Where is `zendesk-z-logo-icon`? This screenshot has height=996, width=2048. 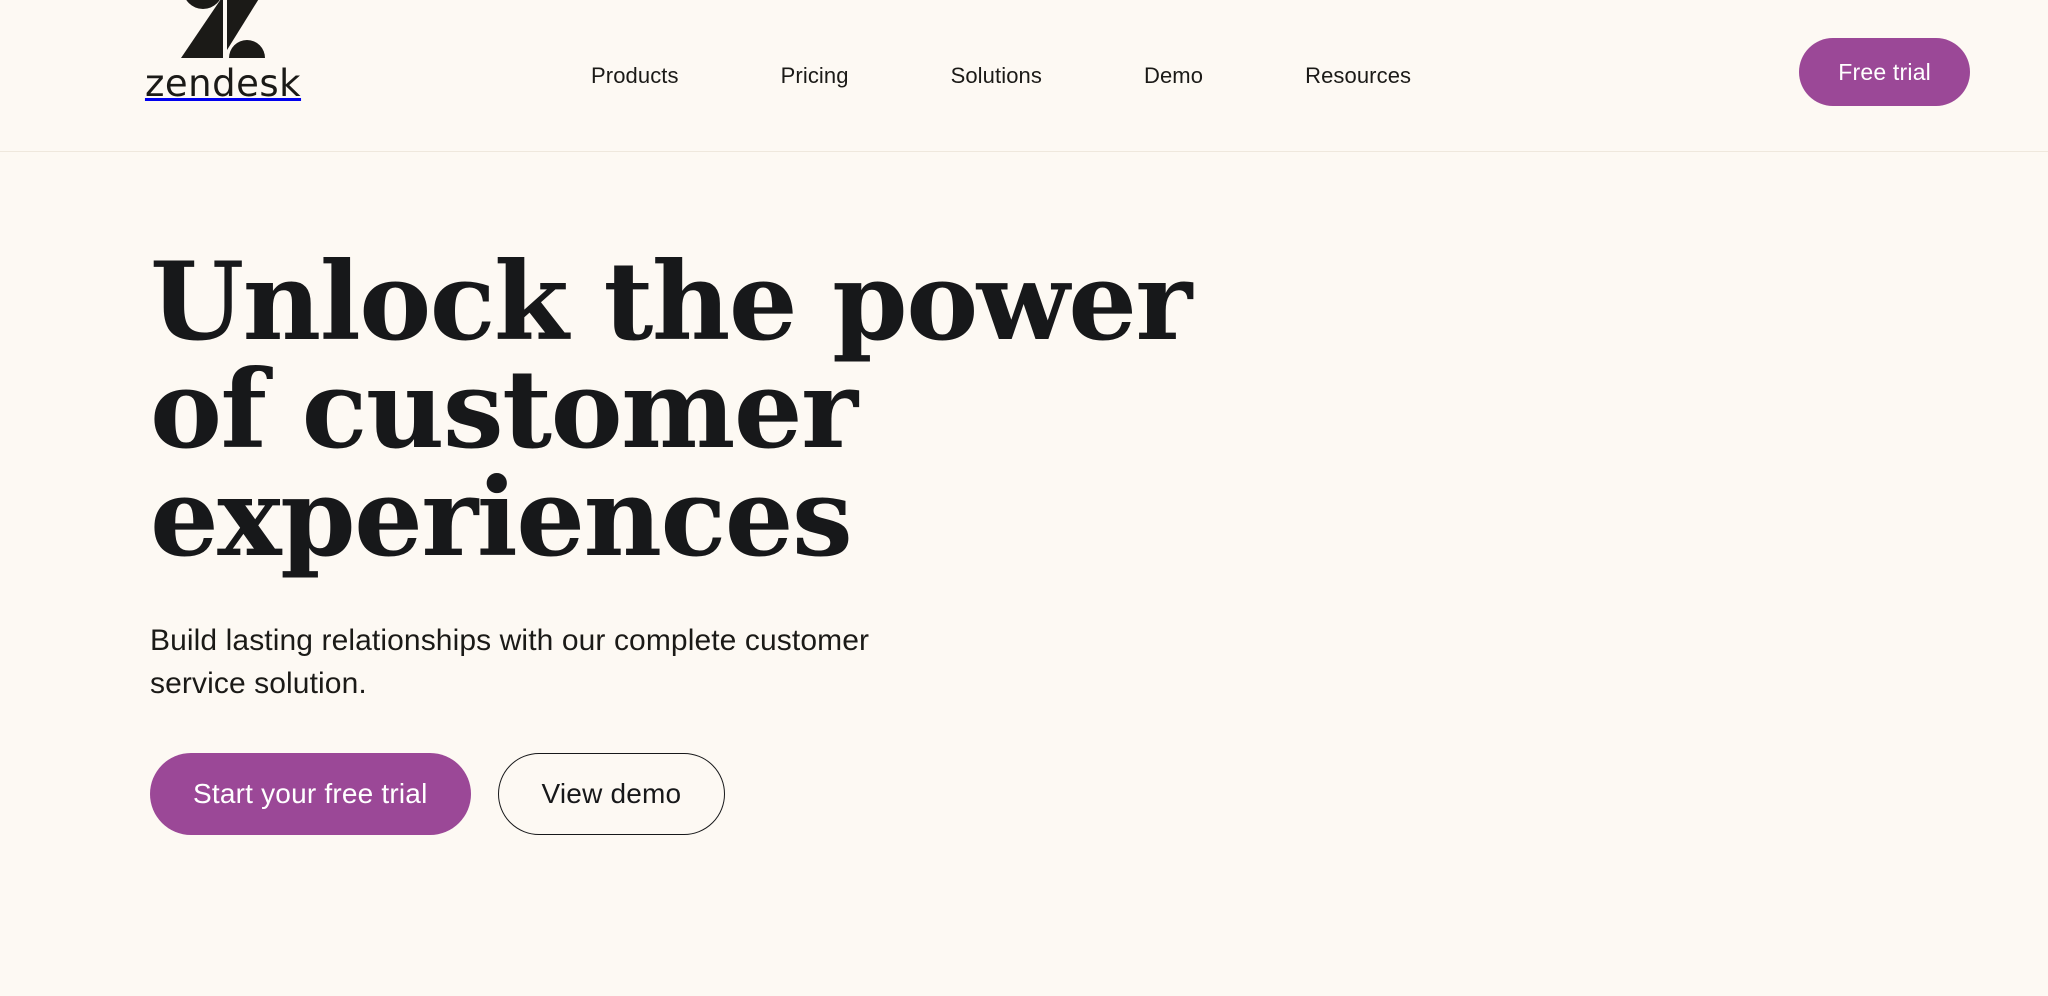 zendesk-z-logo-icon is located at coordinates (223, 29).